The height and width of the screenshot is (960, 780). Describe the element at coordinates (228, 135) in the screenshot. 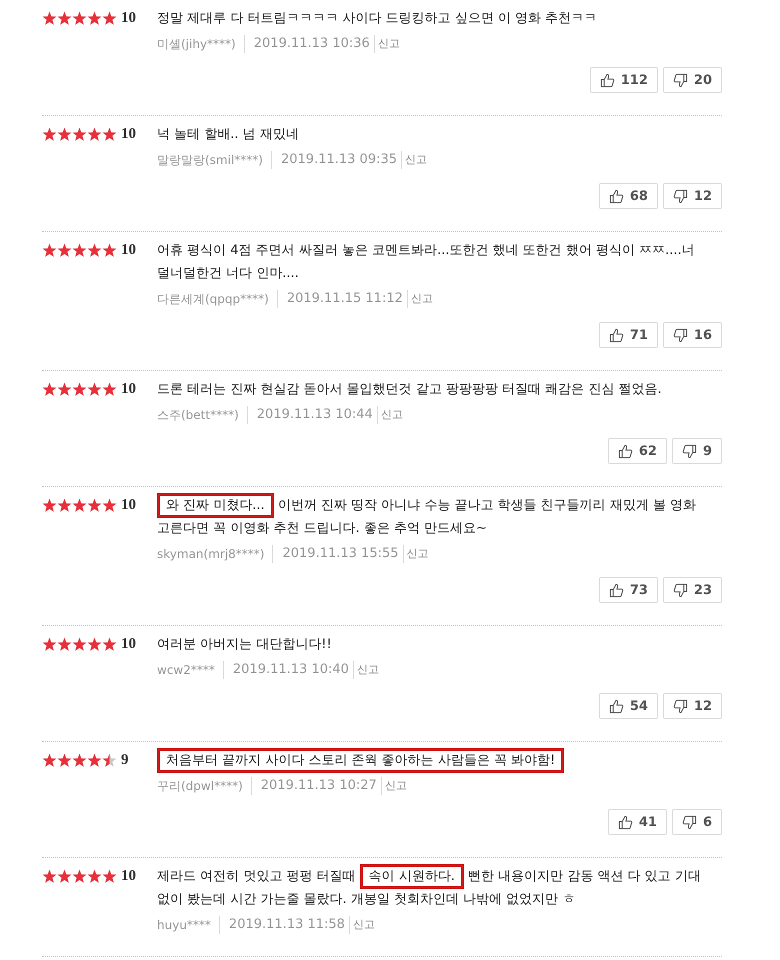

I see `review-text: 넉 놀테 할배.. 넘 재밌네` at that location.